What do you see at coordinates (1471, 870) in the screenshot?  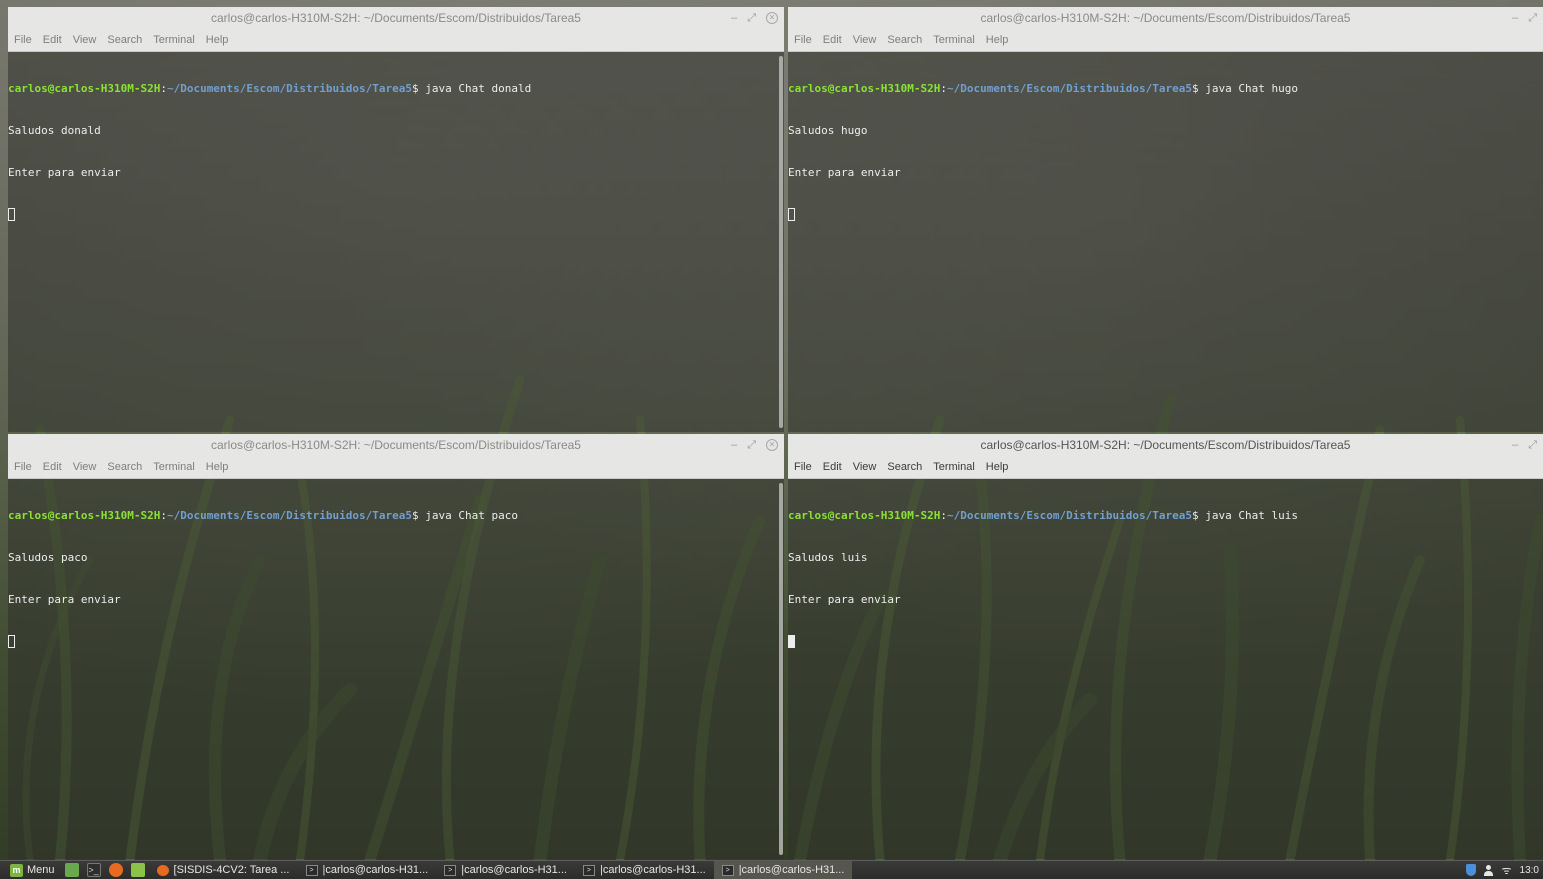 I see `shield-icon` at bounding box center [1471, 870].